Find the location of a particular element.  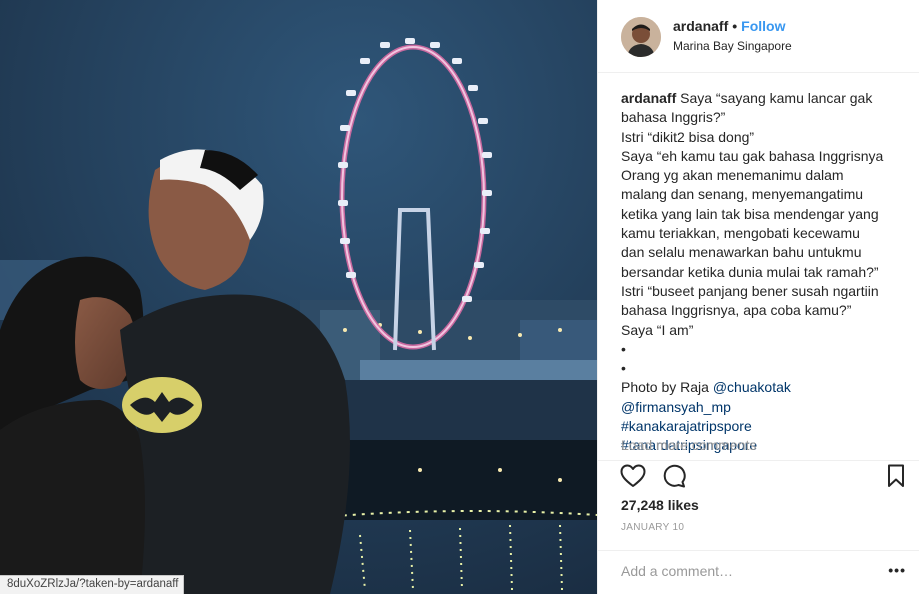

caption-line: malang dan senang, menyemangatimu is located at coordinates (742, 194).